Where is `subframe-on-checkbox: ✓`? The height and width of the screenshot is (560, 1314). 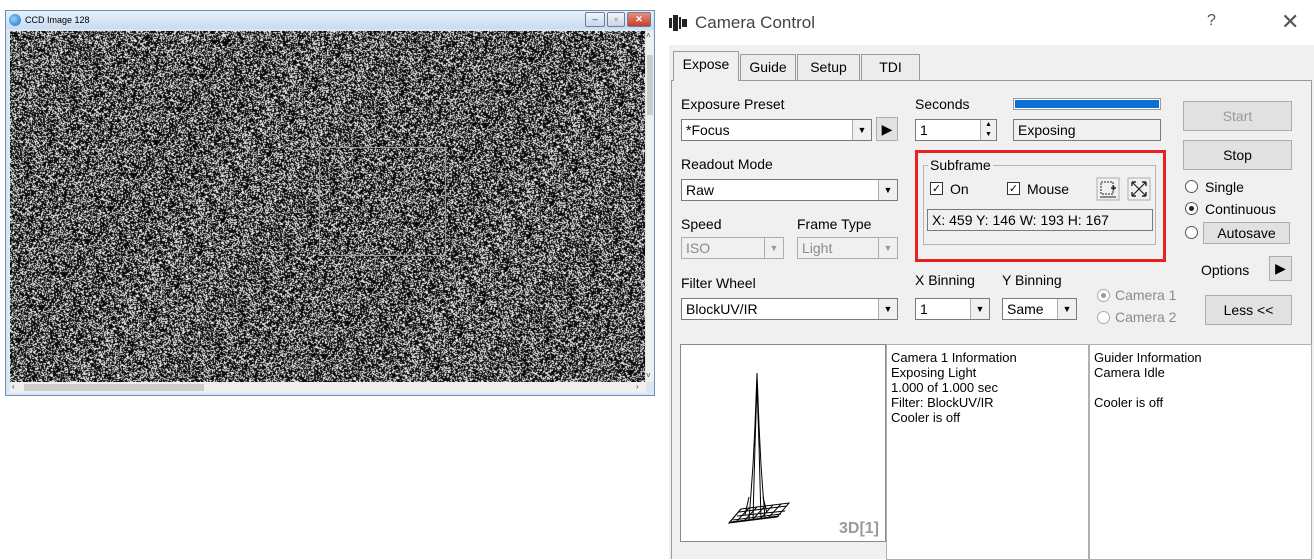 subframe-on-checkbox: ✓ is located at coordinates (936, 188).